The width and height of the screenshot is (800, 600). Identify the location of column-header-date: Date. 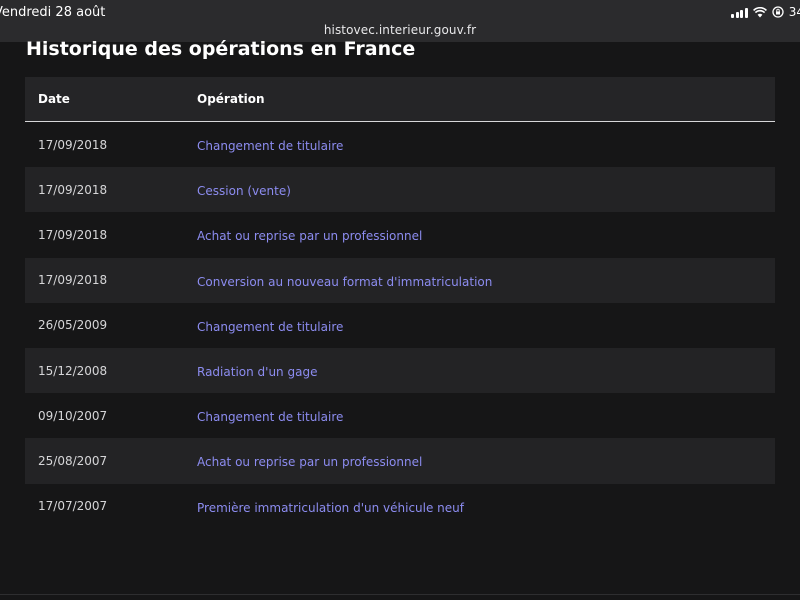
(54, 99).